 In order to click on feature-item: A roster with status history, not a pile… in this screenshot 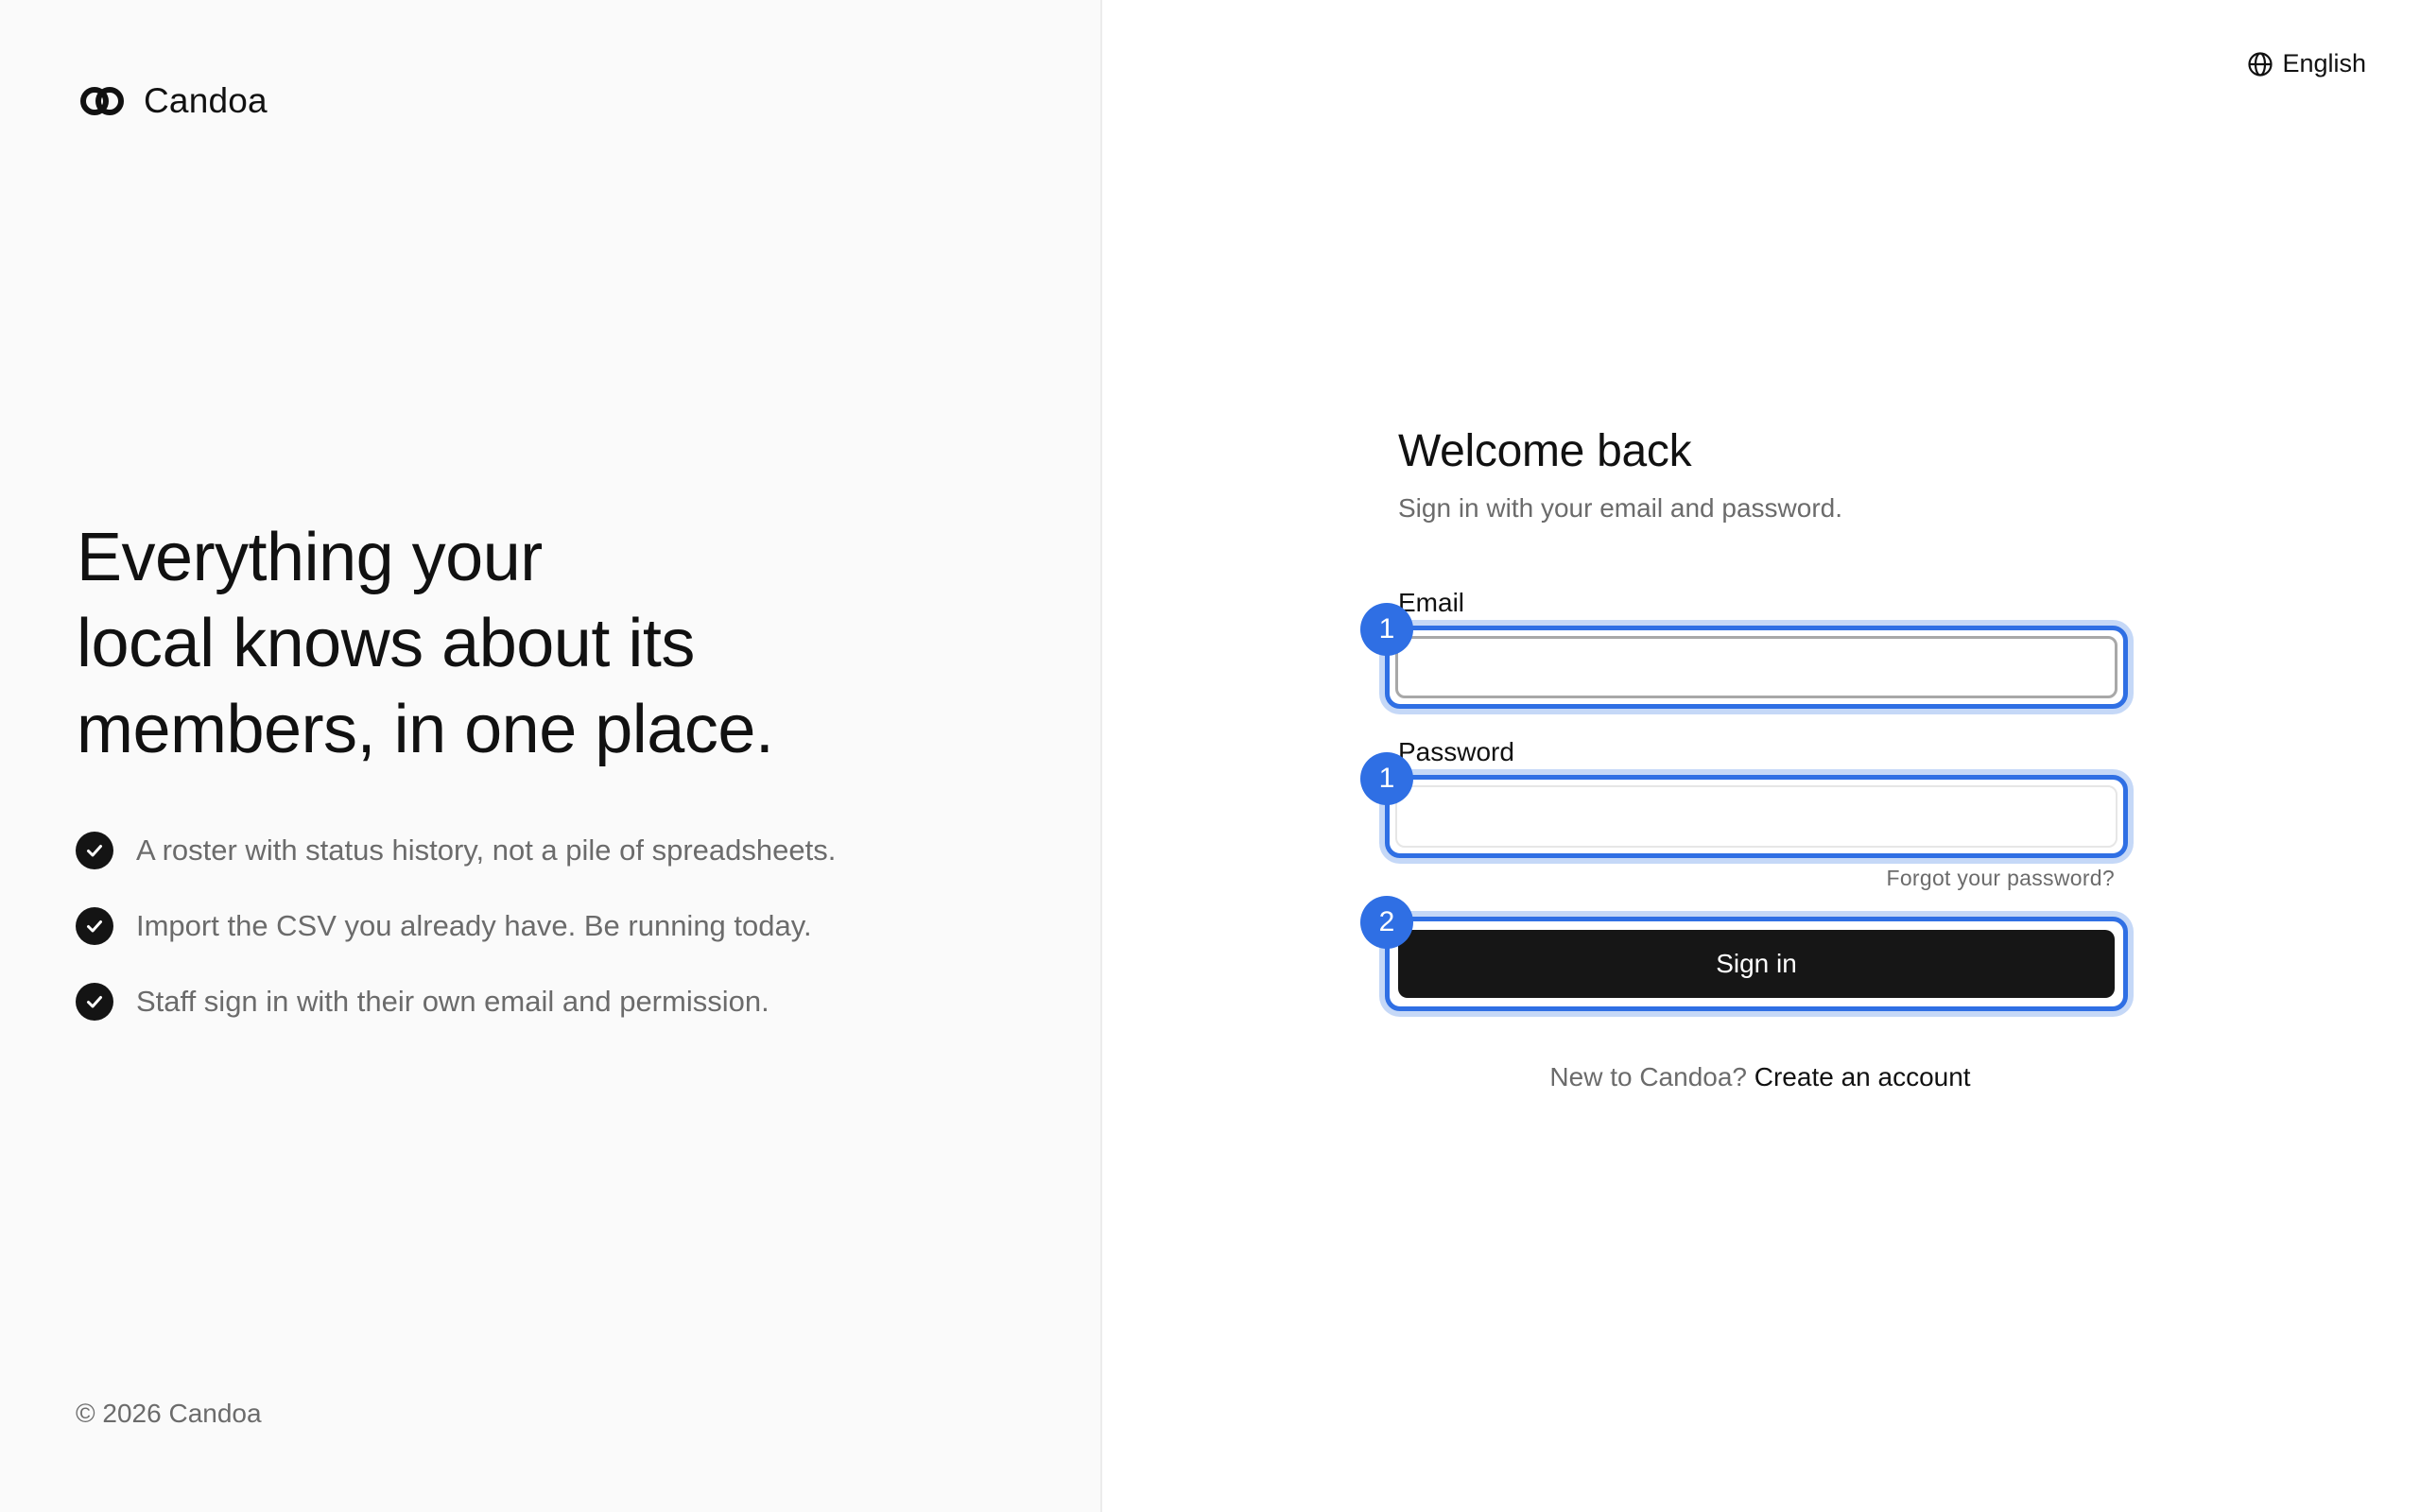, I will do `click(456, 850)`.